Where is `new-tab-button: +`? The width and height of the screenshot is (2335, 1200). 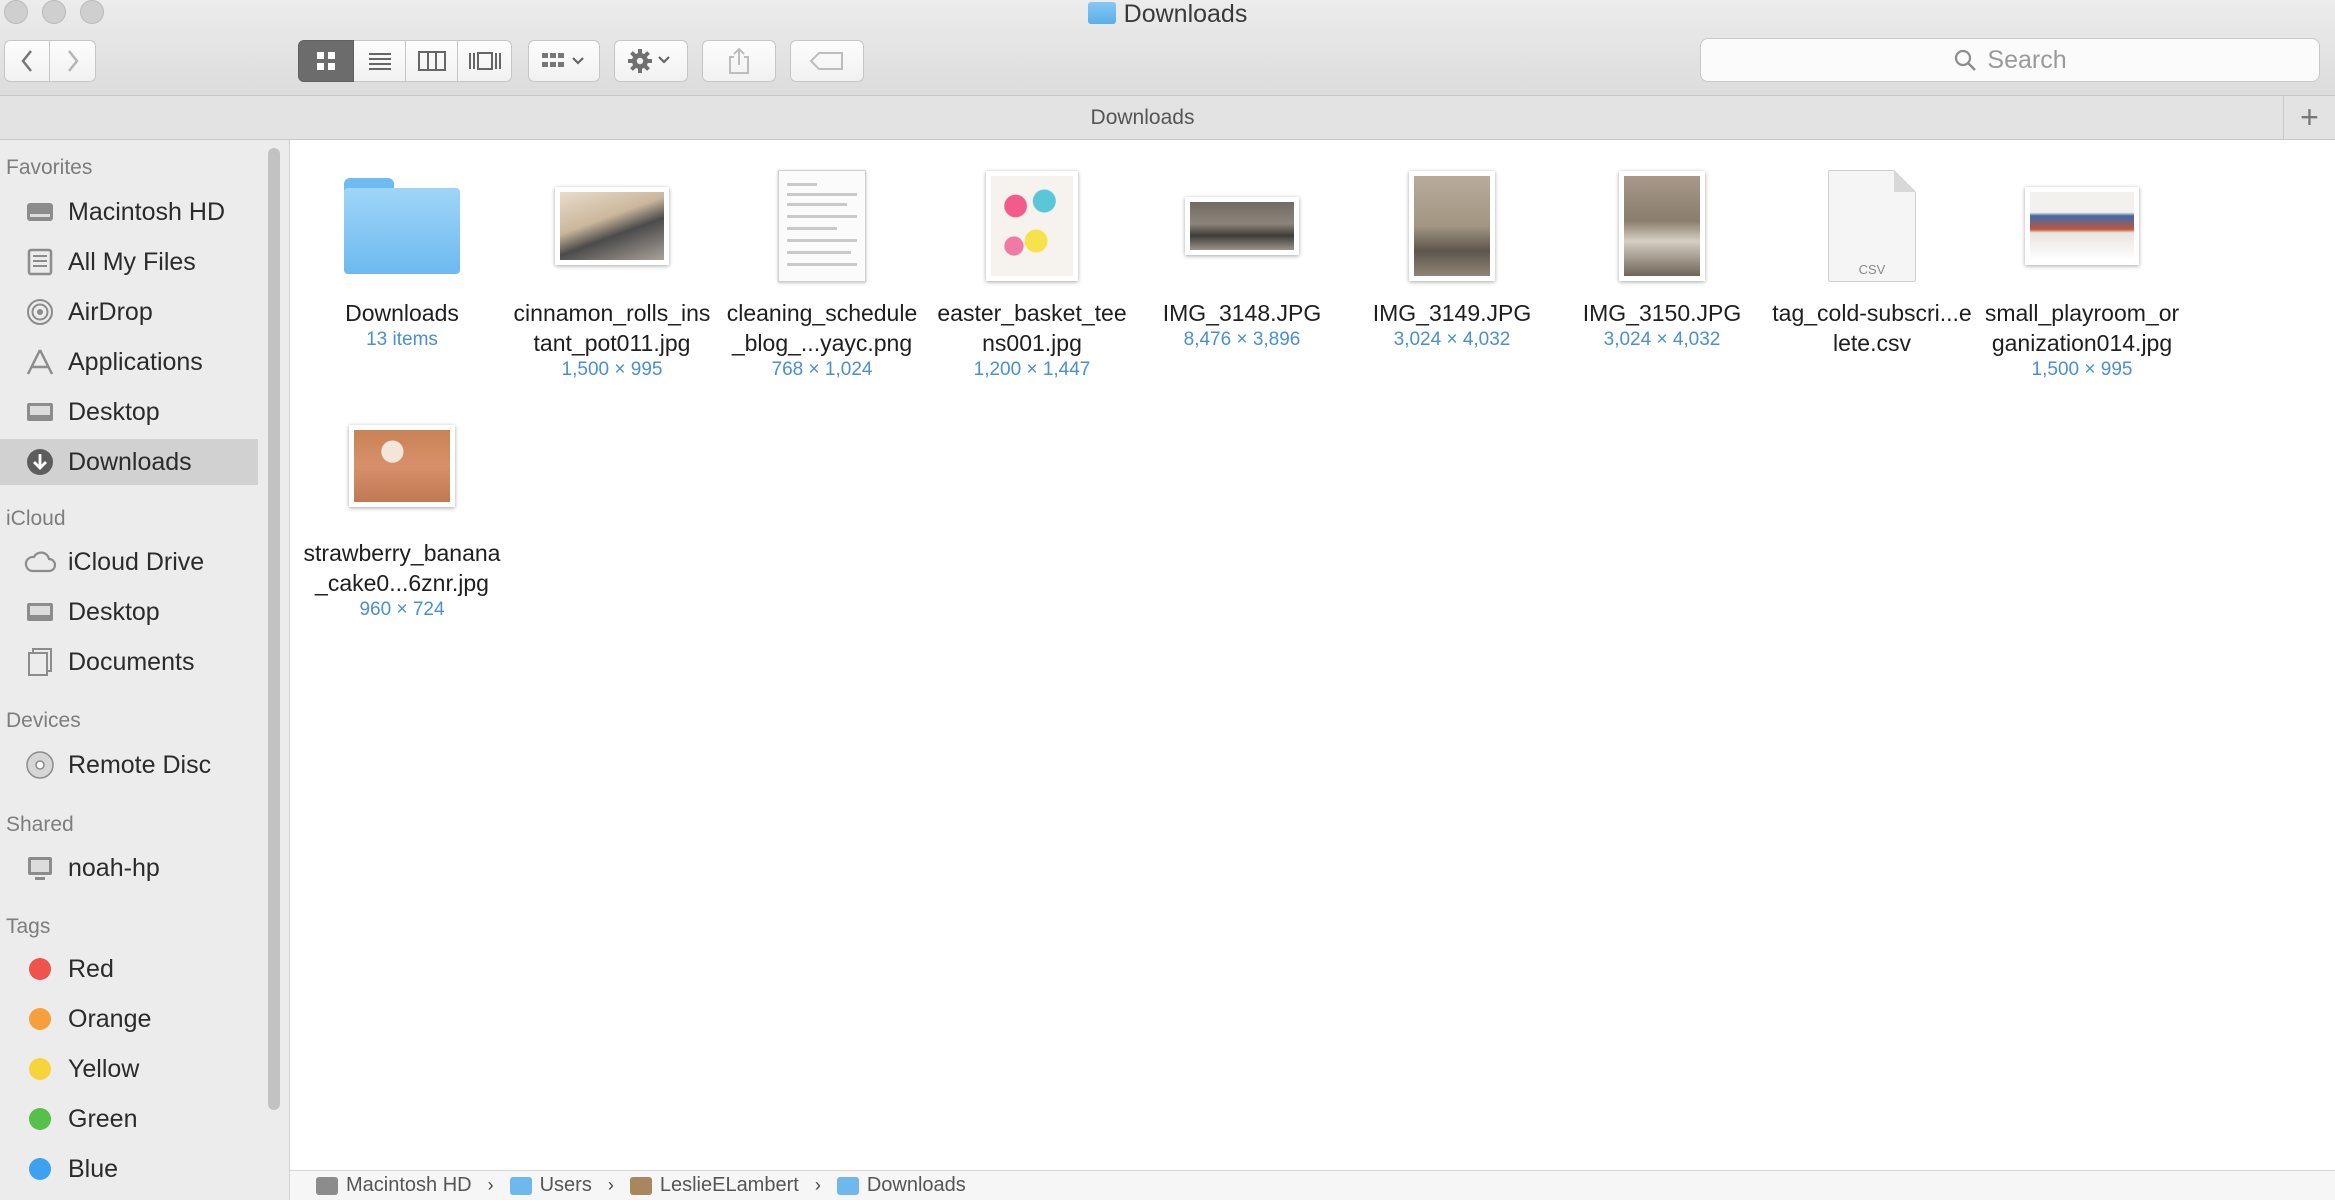 new-tab-button: + is located at coordinates (2309, 118).